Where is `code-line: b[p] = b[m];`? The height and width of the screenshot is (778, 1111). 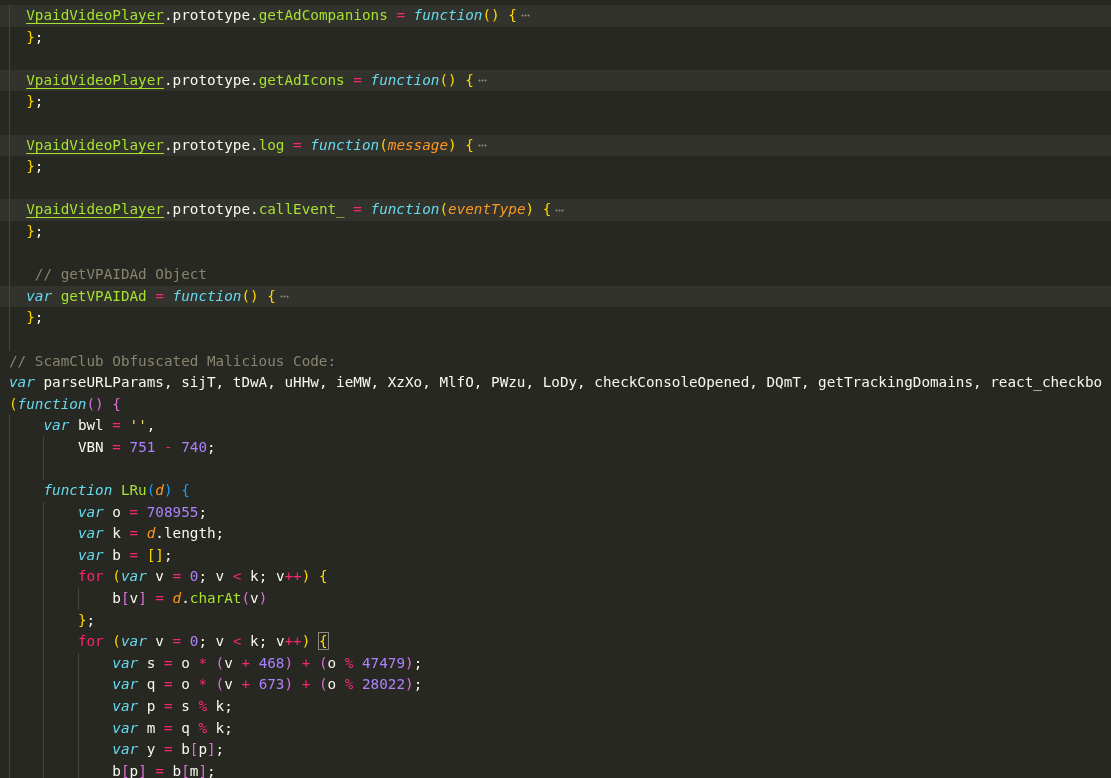 code-line: b[p] = b[m]; is located at coordinates (163, 769).